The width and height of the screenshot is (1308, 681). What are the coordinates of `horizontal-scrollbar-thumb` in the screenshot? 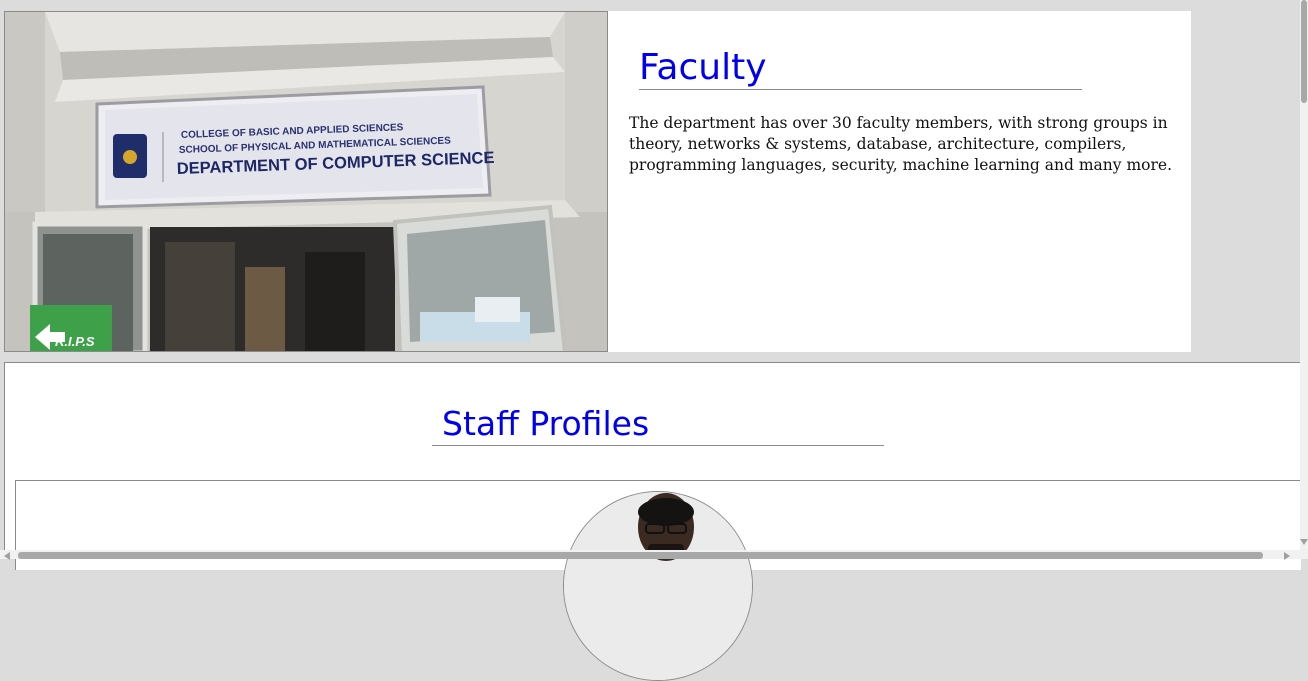 It's located at (640, 555).